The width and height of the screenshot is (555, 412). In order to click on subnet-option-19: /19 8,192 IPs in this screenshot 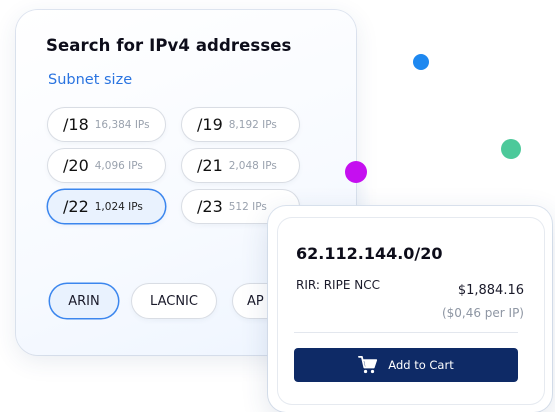, I will do `click(240, 124)`.